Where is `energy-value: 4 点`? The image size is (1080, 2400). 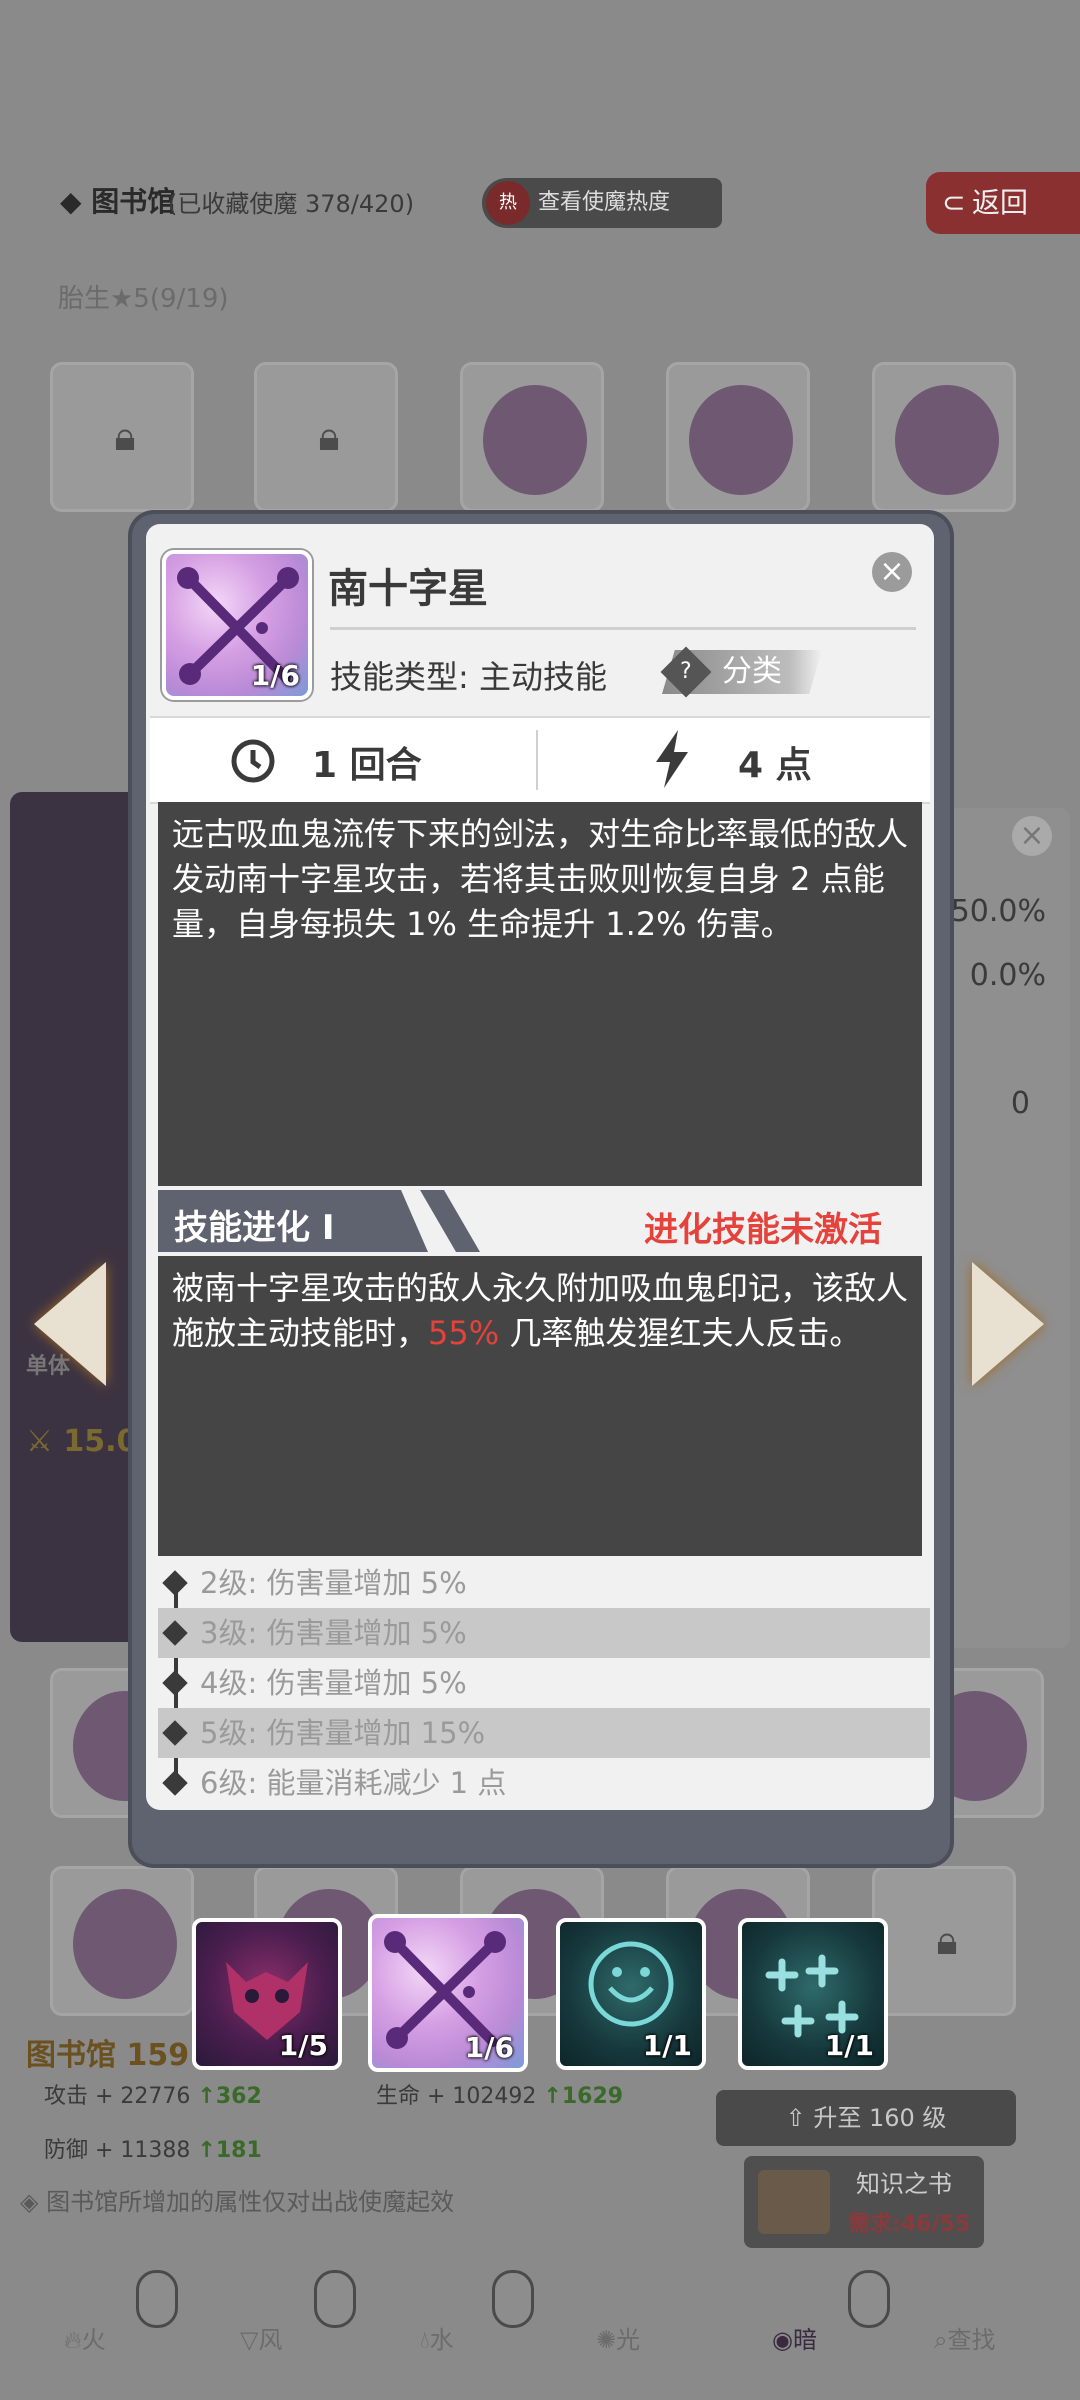
energy-value: 4 点 is located at coordinates (775, 765).